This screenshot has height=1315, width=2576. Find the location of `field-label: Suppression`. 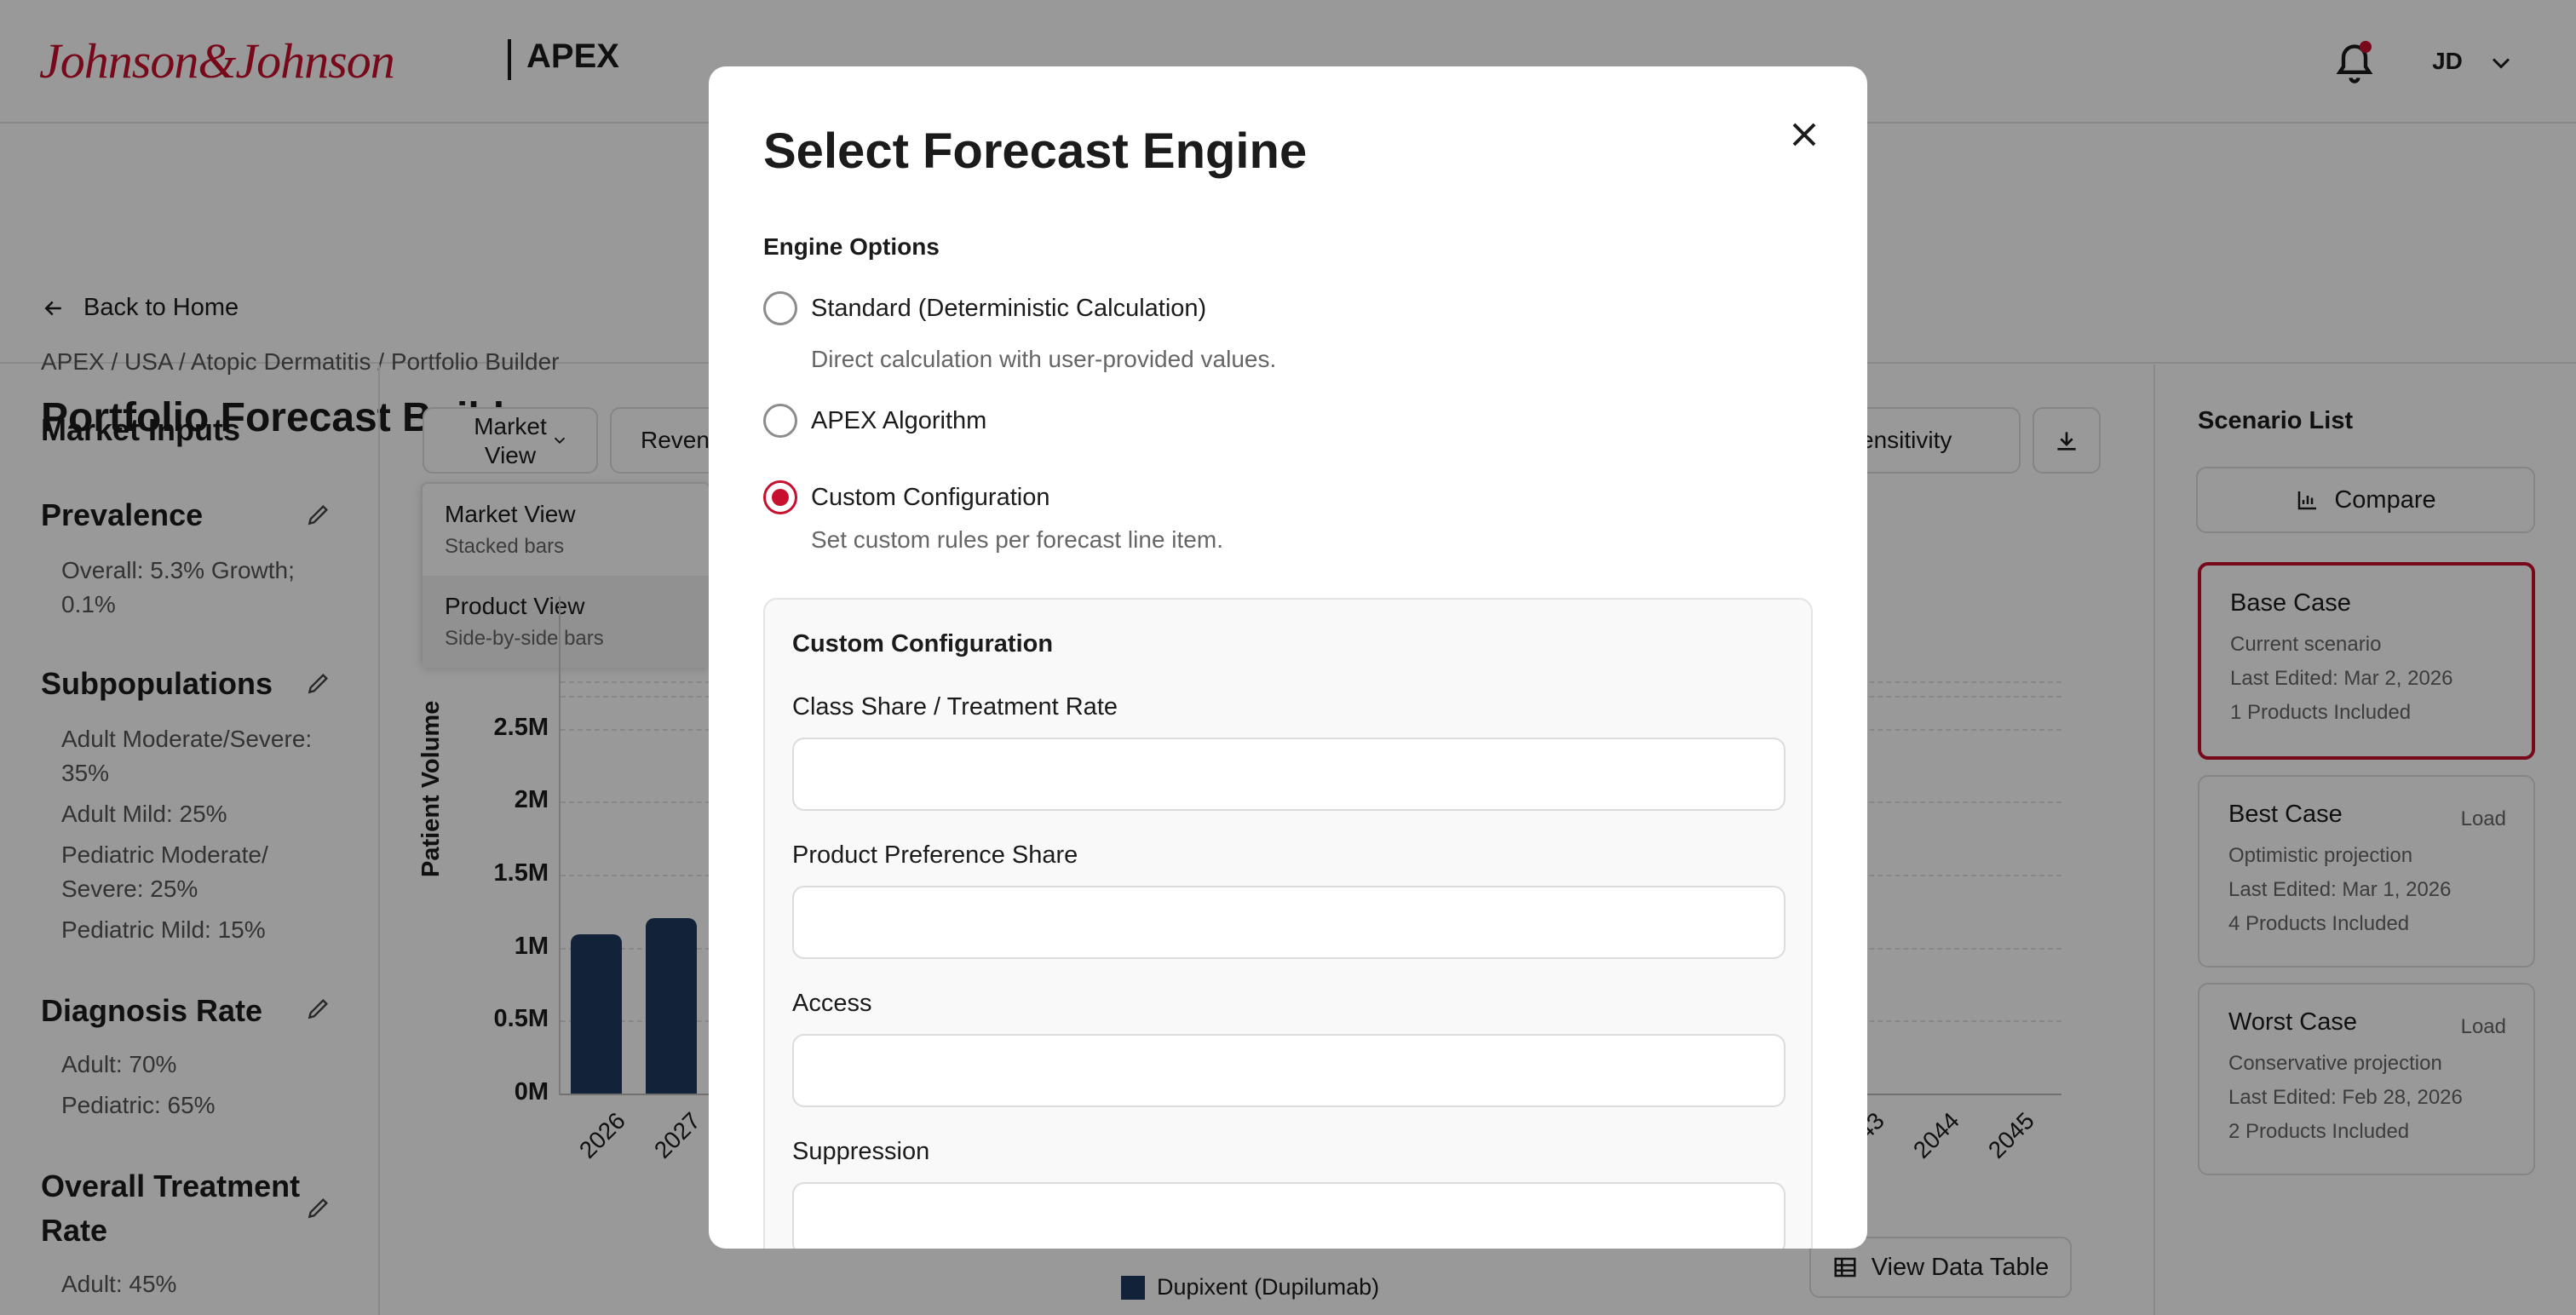

field-label: Suppression is located at coordinates (861, 1151).